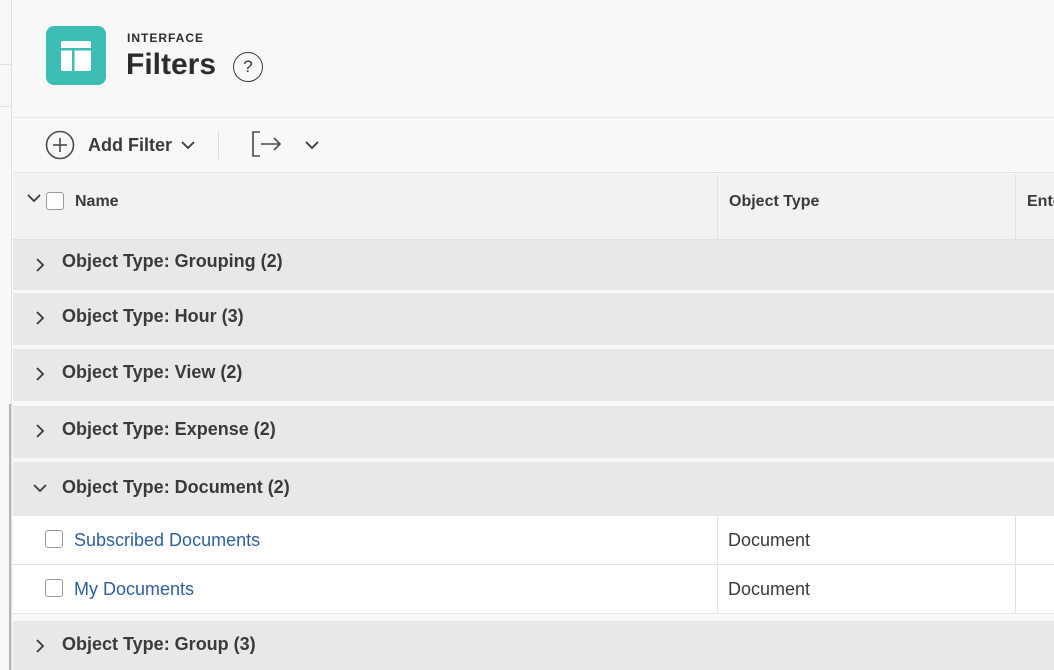  I want to click on group-row-grouping: Object Type: Grouping (2), so click(533, 265).